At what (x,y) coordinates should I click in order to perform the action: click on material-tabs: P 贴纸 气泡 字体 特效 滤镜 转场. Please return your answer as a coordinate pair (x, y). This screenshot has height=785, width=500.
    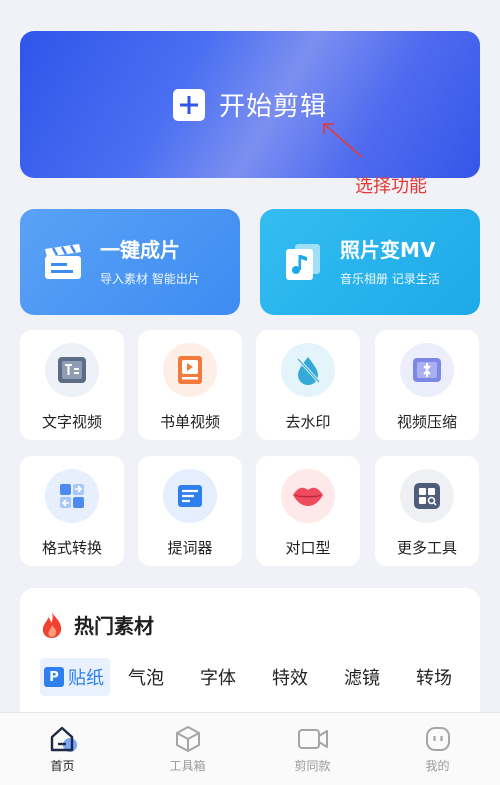
    Looking at the image, I should click on (250, 677).